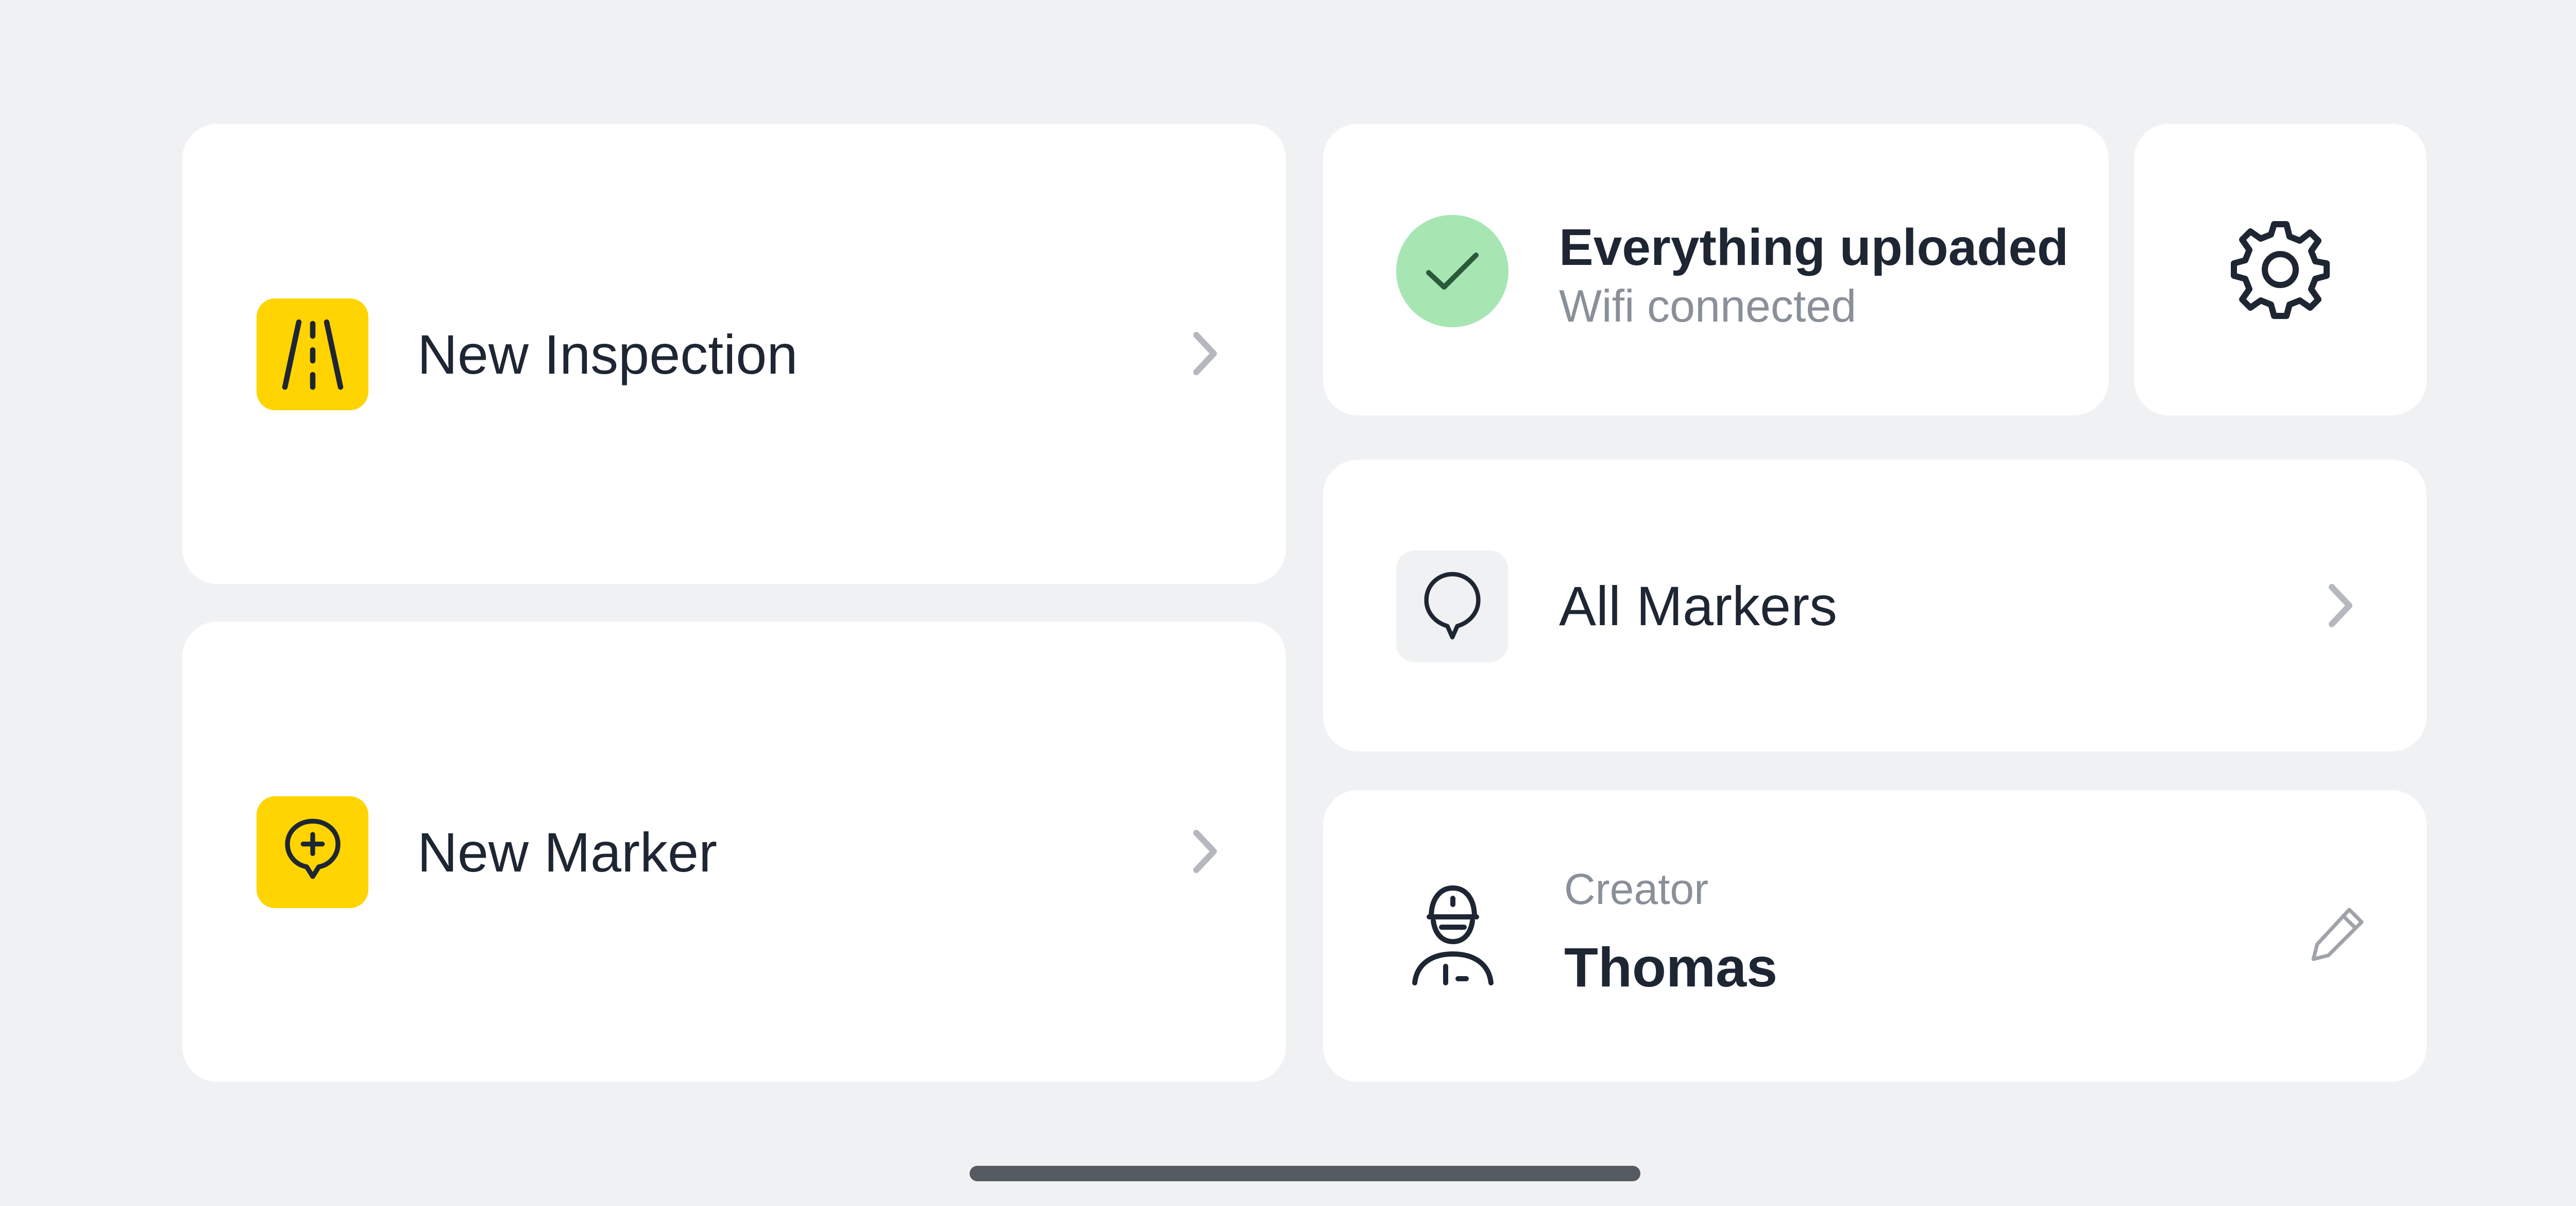  I want to click on marker-icon, so click(1452, 606).